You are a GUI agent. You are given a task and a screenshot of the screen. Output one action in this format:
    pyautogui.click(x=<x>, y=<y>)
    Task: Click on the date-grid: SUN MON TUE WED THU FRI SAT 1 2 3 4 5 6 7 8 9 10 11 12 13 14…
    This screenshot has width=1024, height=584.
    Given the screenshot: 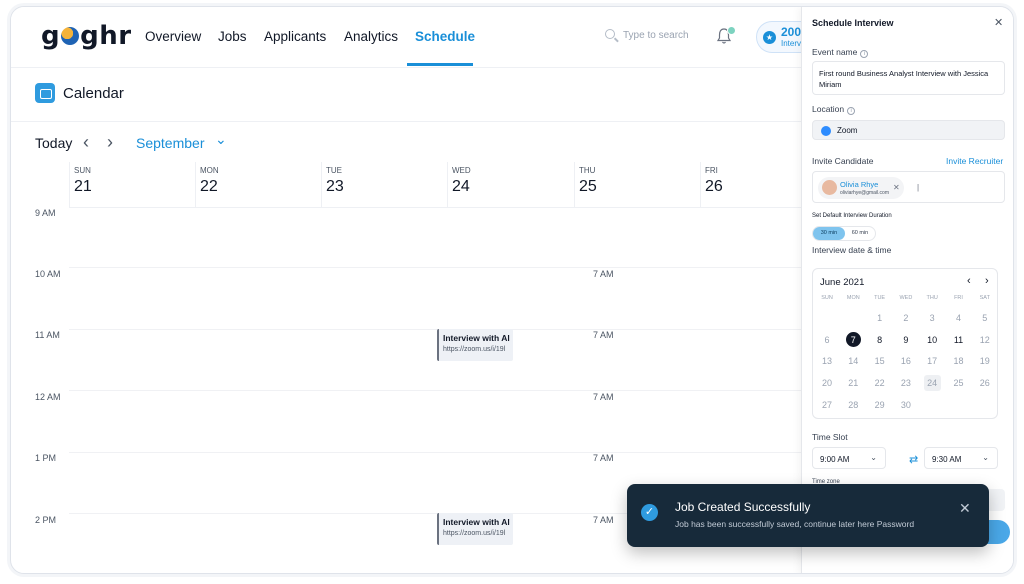 What is the action you would take?
    pyautogui.click(x=906, y=344)
    